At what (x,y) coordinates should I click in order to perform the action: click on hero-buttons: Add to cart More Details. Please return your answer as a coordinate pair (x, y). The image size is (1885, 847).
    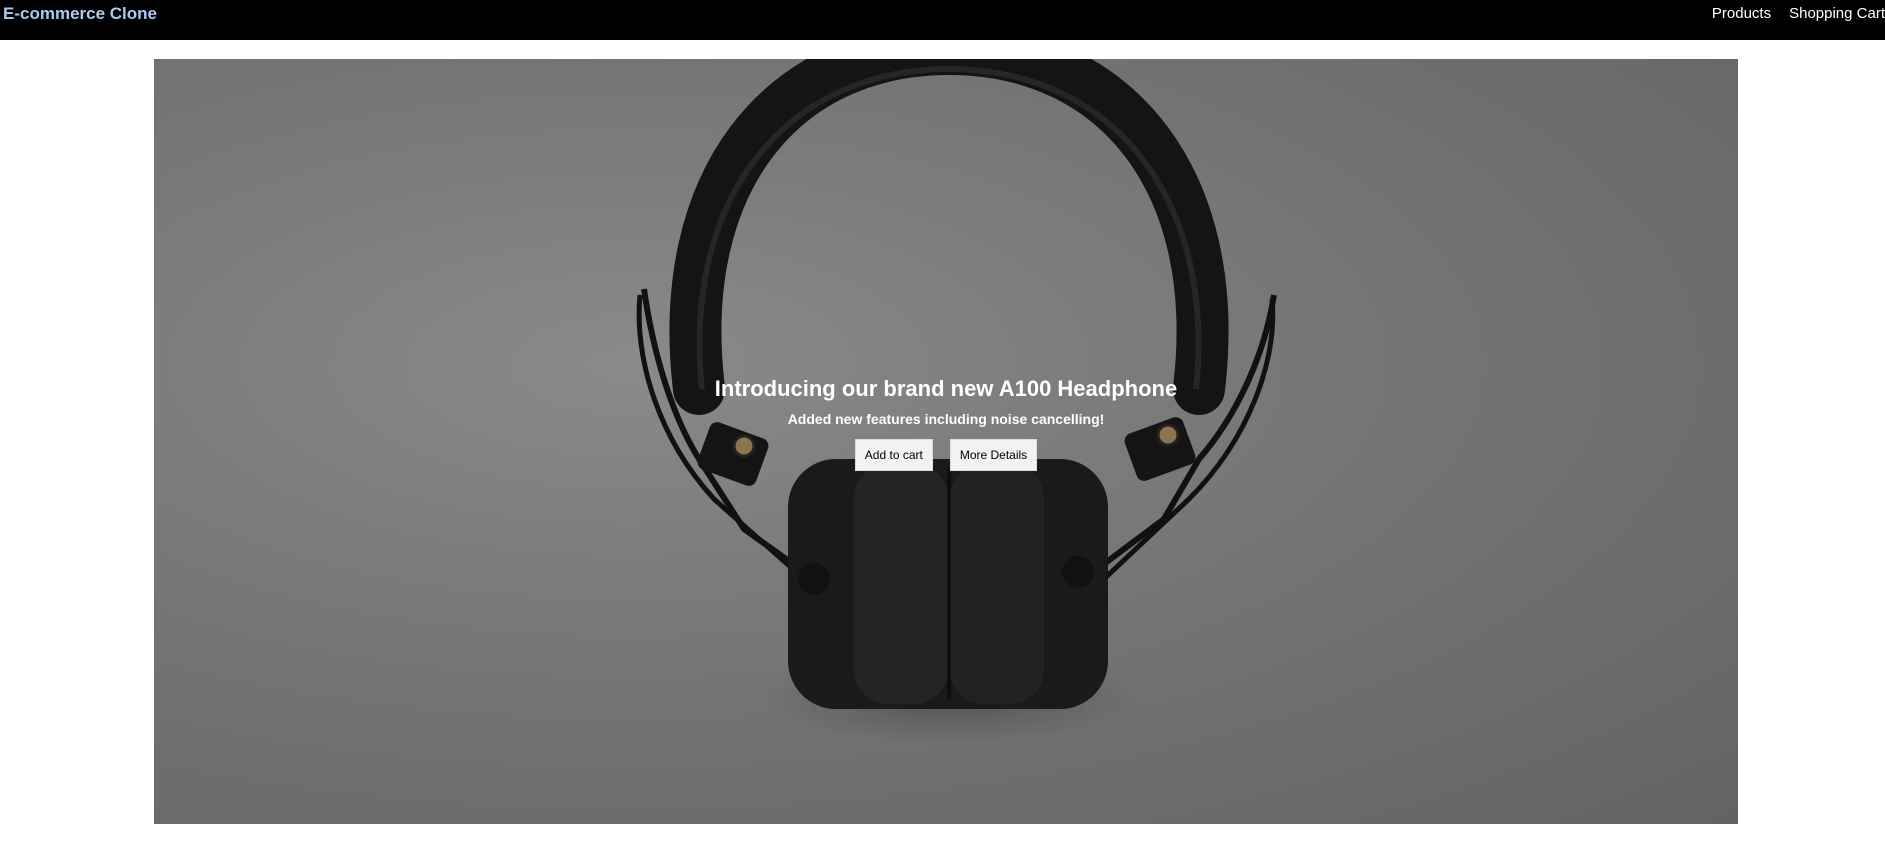
    Looking at the image, I should click on (946, 455).